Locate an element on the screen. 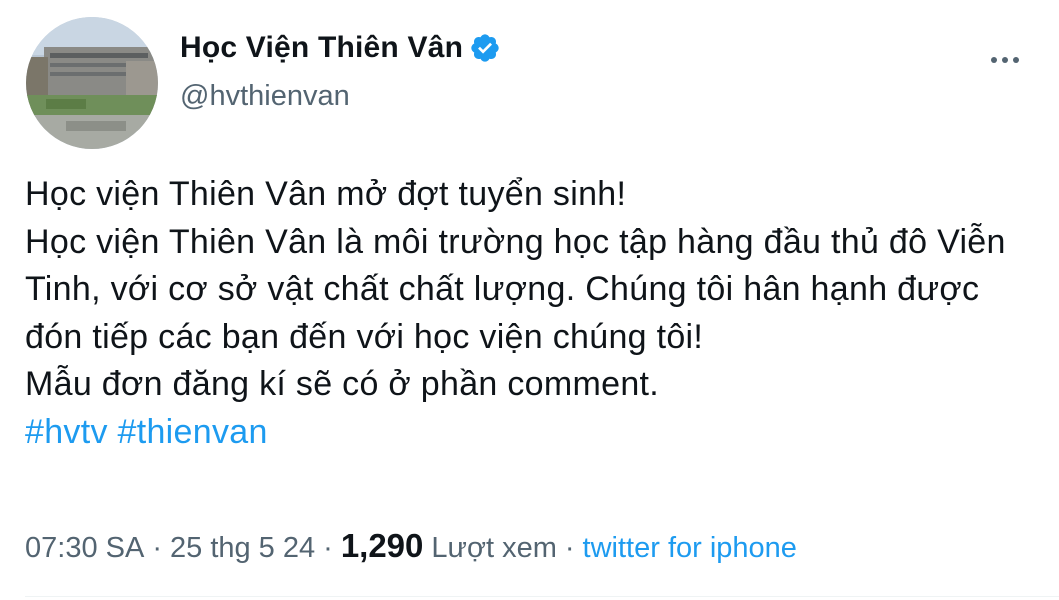 The image size is (1059, 600). hashtags: #hvtv #thienvan is located at coordinates (530, 433).